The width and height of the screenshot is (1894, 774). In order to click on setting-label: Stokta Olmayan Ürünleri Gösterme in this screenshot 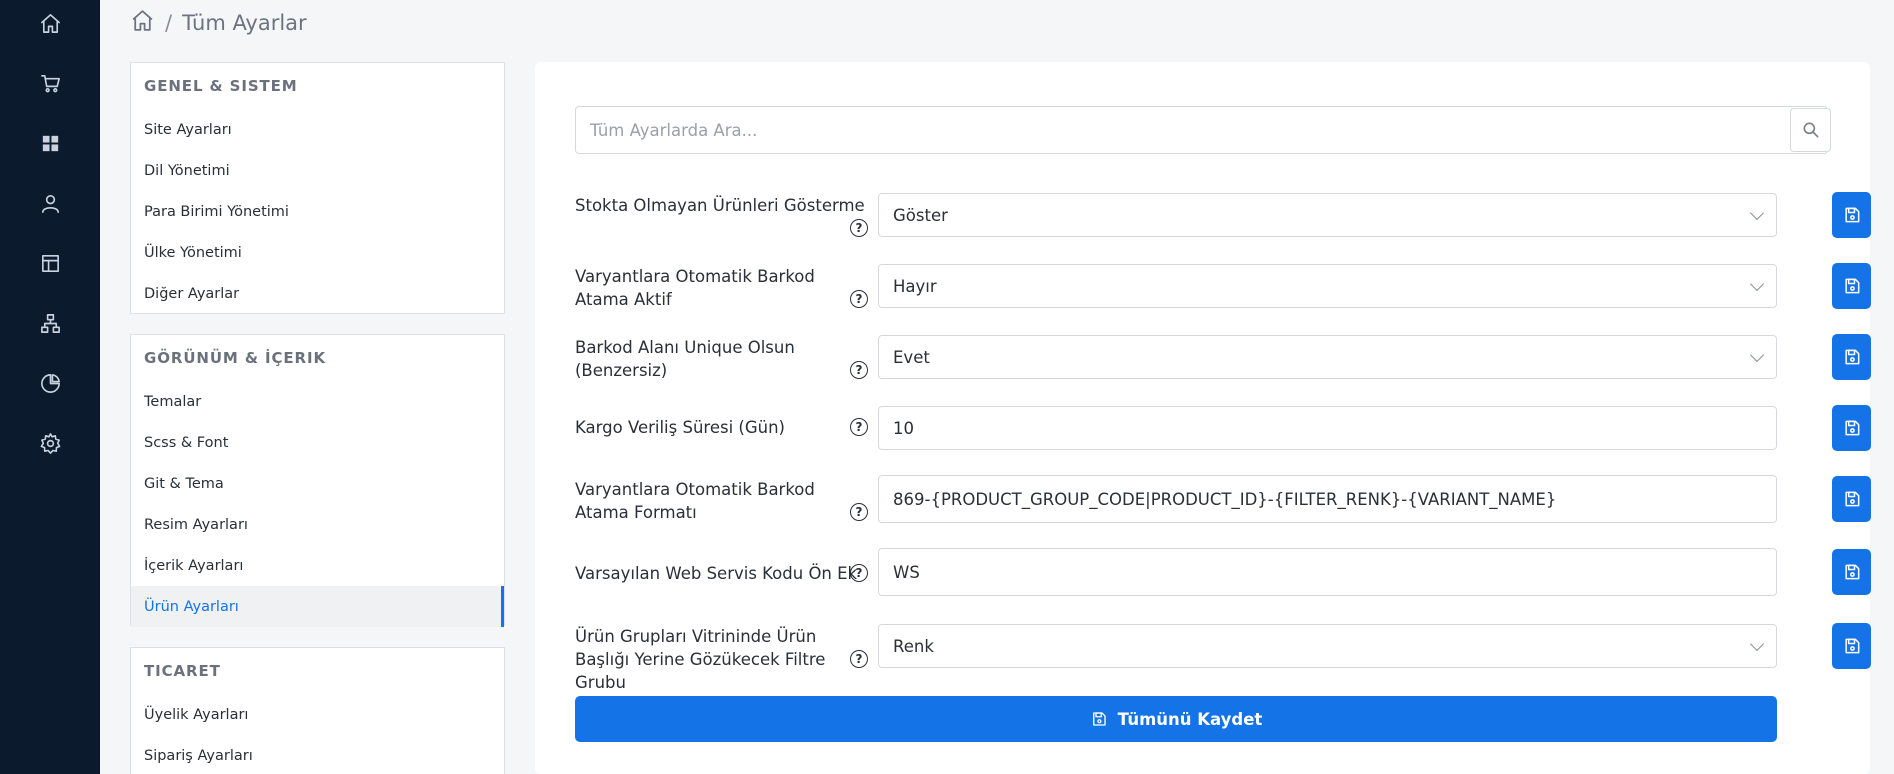, I will do `click(720, 205)`.